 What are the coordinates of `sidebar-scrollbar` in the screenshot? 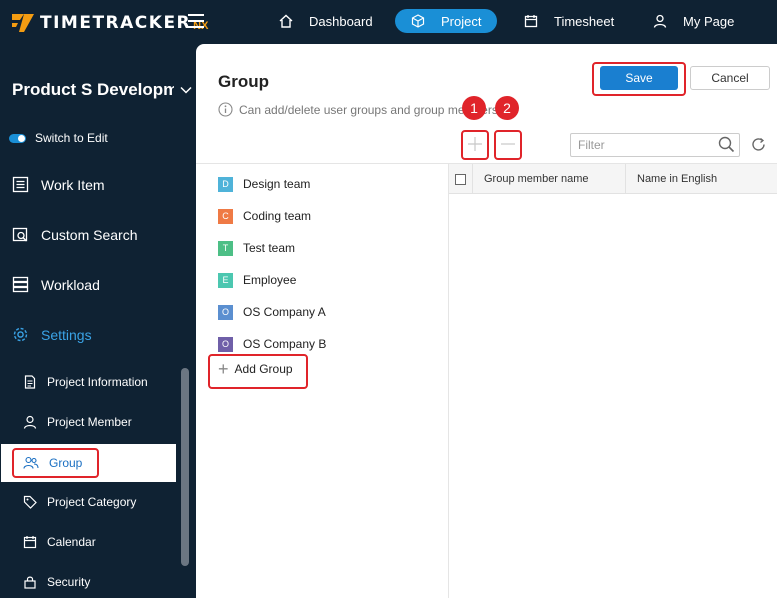 It's located at (185, 467).